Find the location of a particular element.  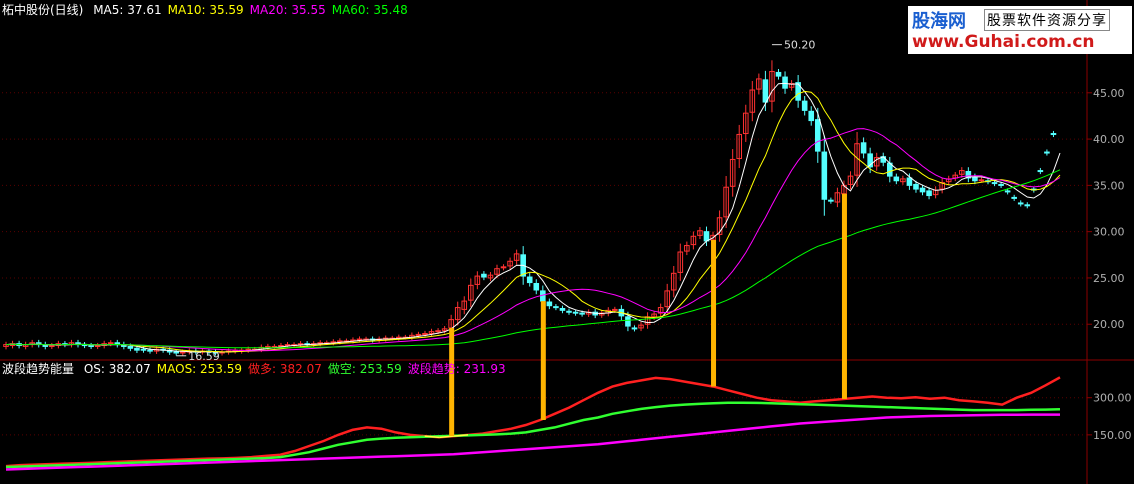

ma-legend-item: MA60: 35.48 is located at coordinates (369, 10).